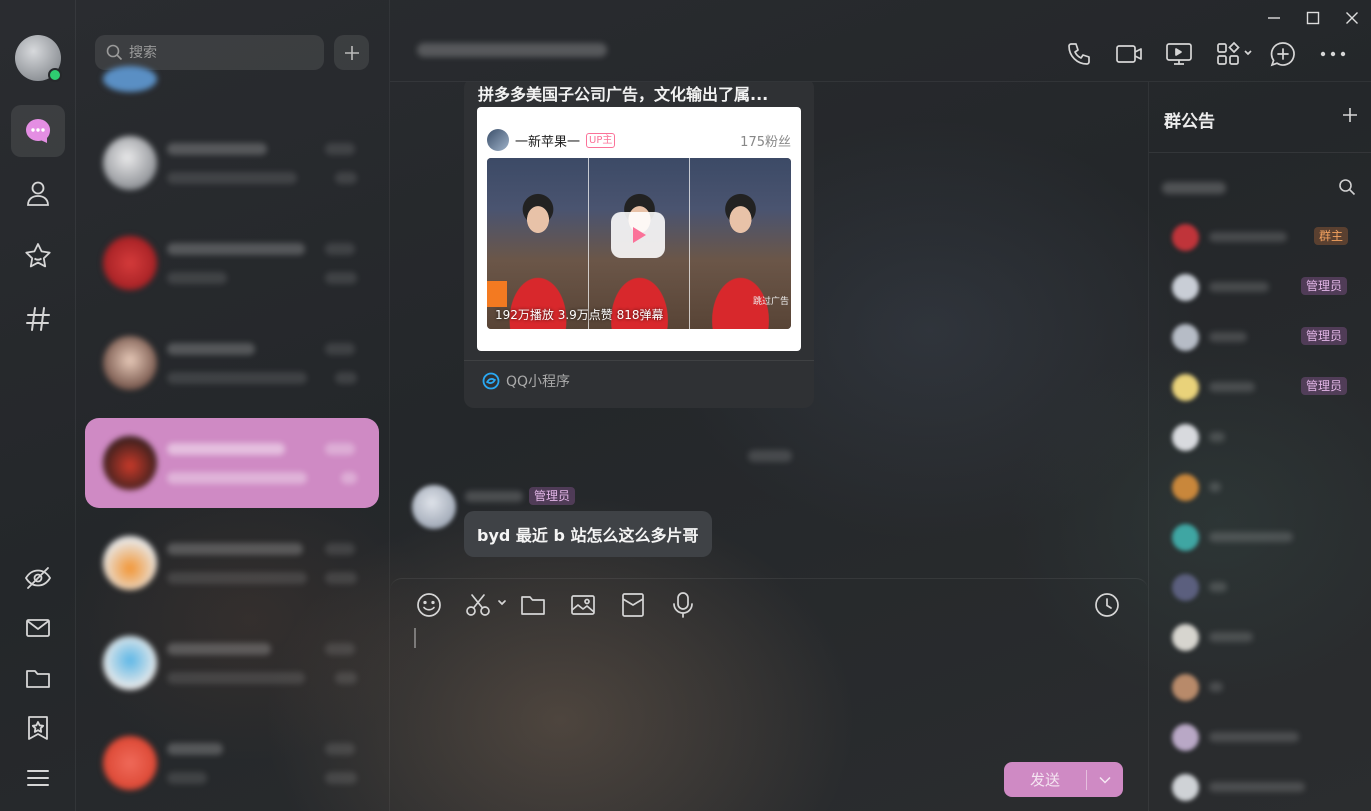  Describe the element at coordinates (38, 319) in the screenshot. I see `nav-channels` at that location.